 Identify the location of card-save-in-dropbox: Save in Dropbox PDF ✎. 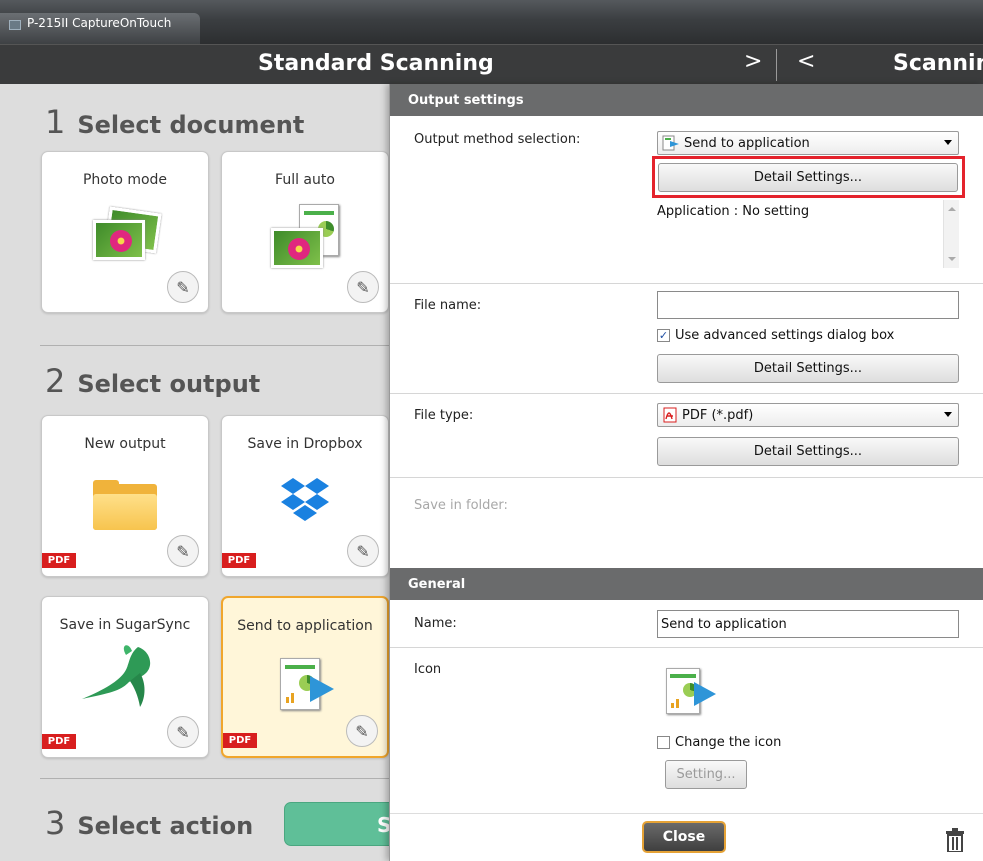
(305, 496).